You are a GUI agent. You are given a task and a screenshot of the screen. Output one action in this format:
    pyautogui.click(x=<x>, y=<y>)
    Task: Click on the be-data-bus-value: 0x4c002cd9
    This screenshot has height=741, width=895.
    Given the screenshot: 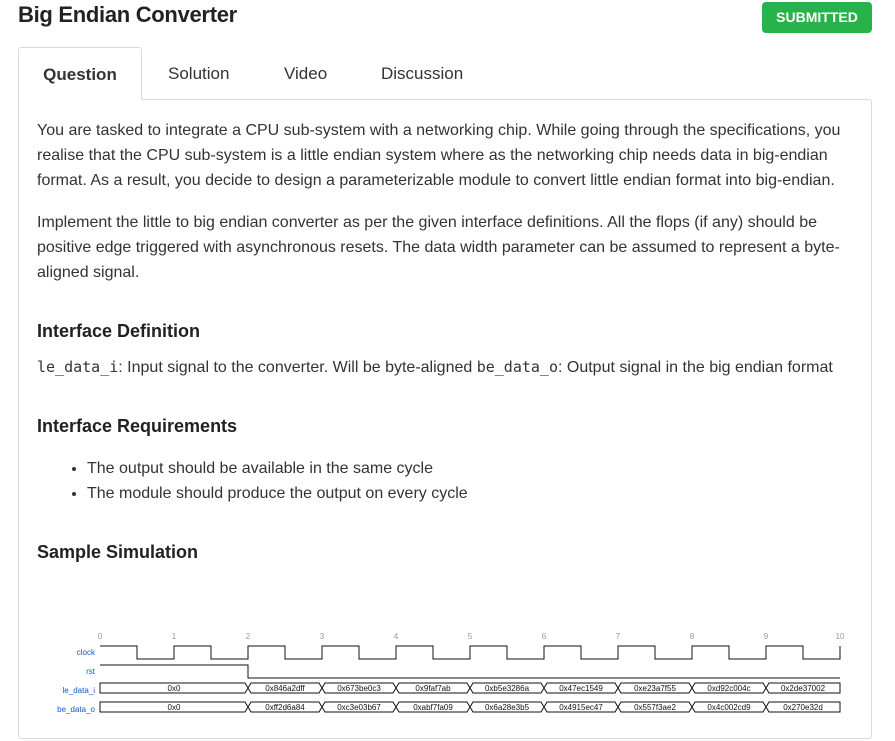 What is the action you would take?
    pyautogui.click(x=729, y=707)
    